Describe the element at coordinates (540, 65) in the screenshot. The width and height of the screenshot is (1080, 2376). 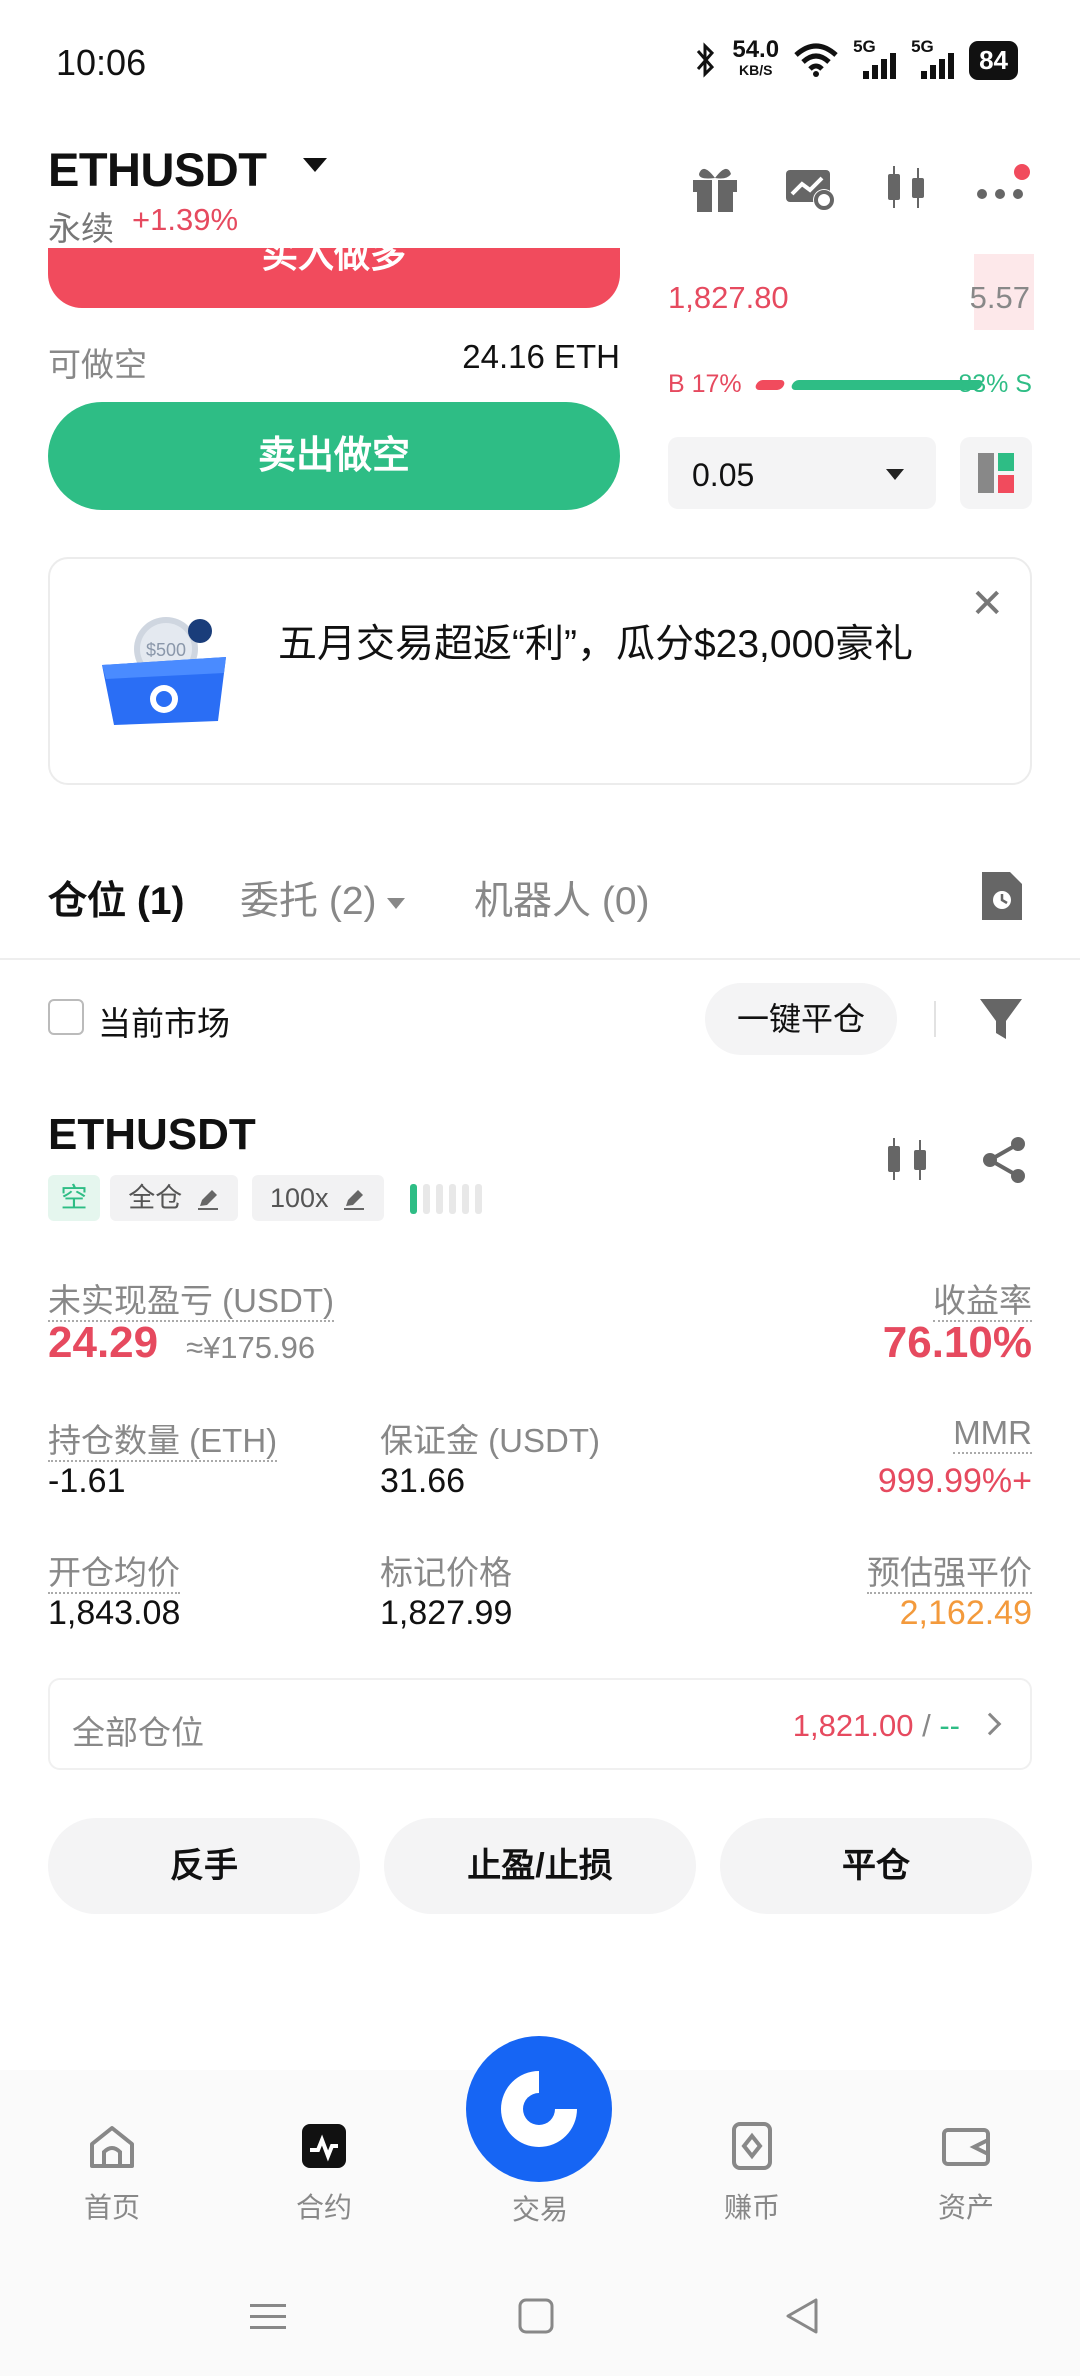
I see `status-bar: 10:06 54.0 KB/S 5G 5G 84` at that location.